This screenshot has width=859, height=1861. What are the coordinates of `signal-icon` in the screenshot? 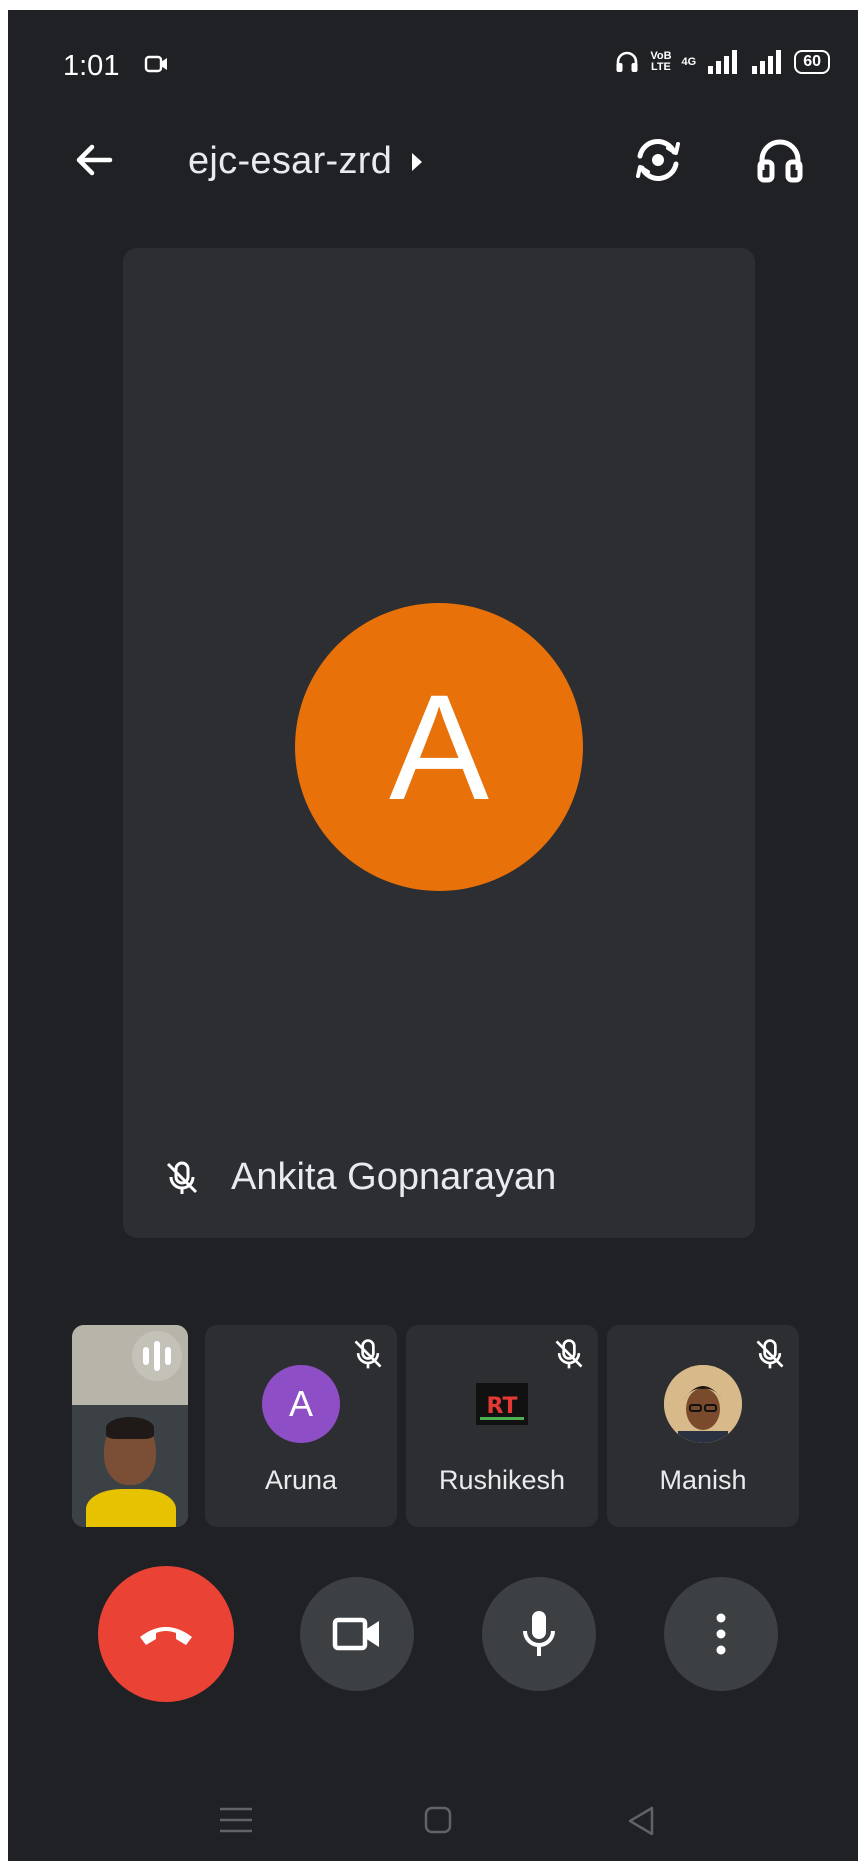 It's located at (723, 62).